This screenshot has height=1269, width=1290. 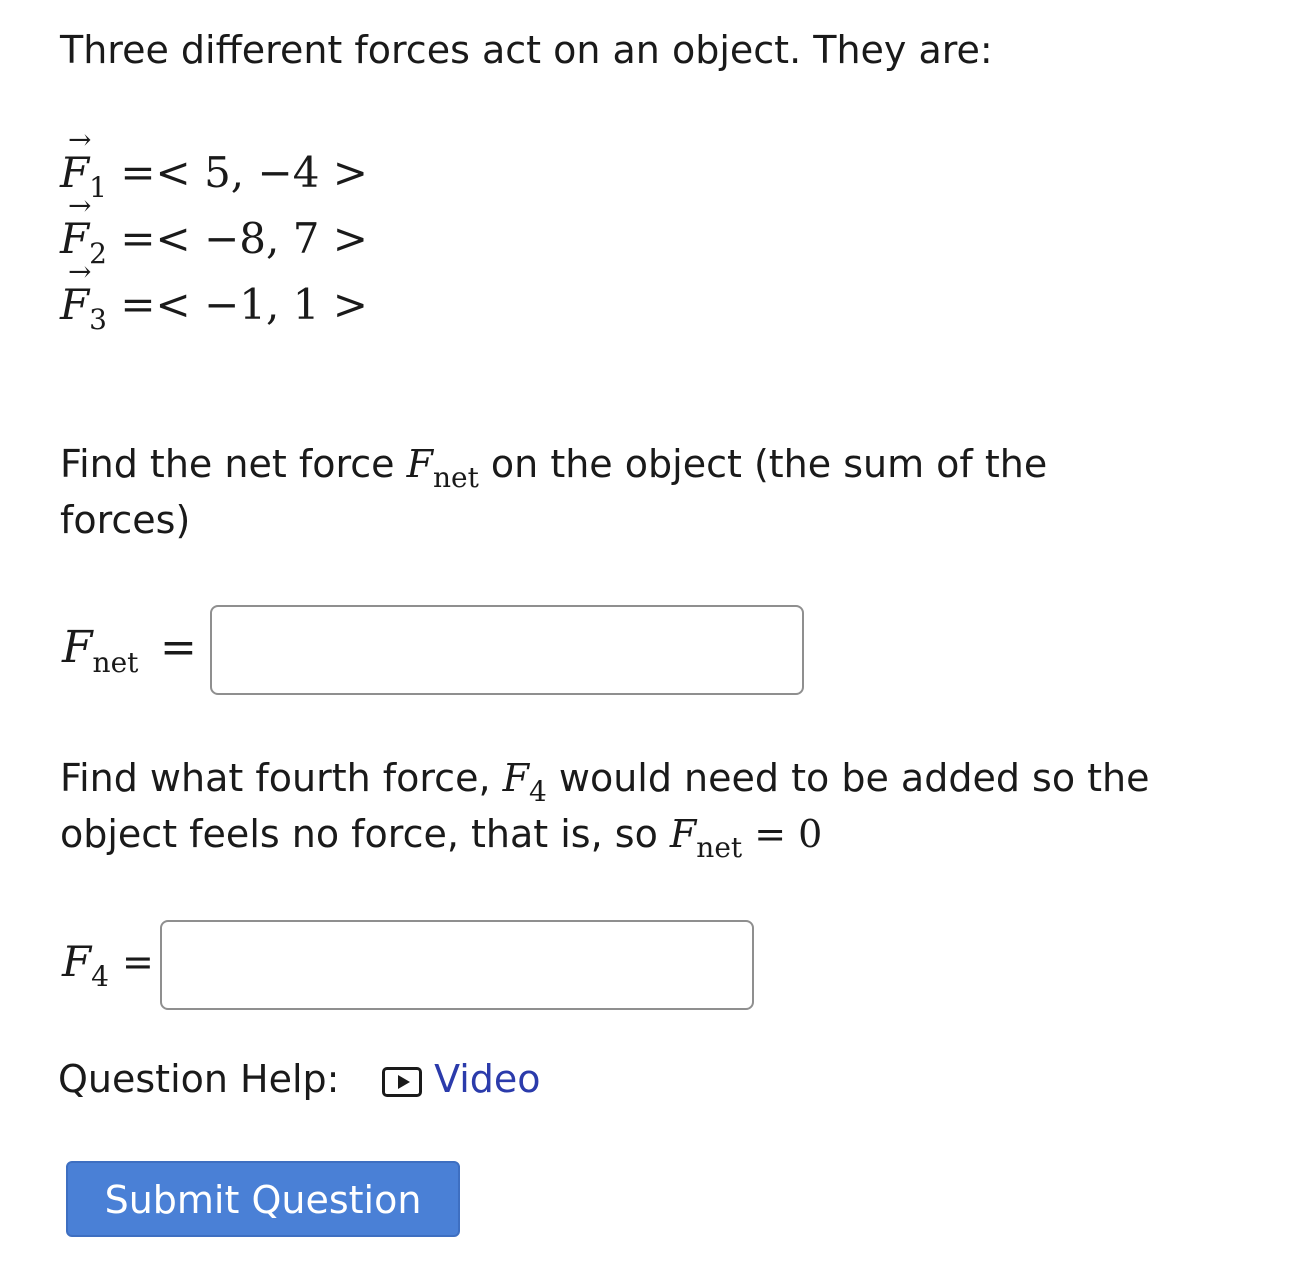 What do you see at coordinates (244, 304) in the screenshot?
I see `force-3-value: =< −1, 1 >` at bounding box center [244, 304].